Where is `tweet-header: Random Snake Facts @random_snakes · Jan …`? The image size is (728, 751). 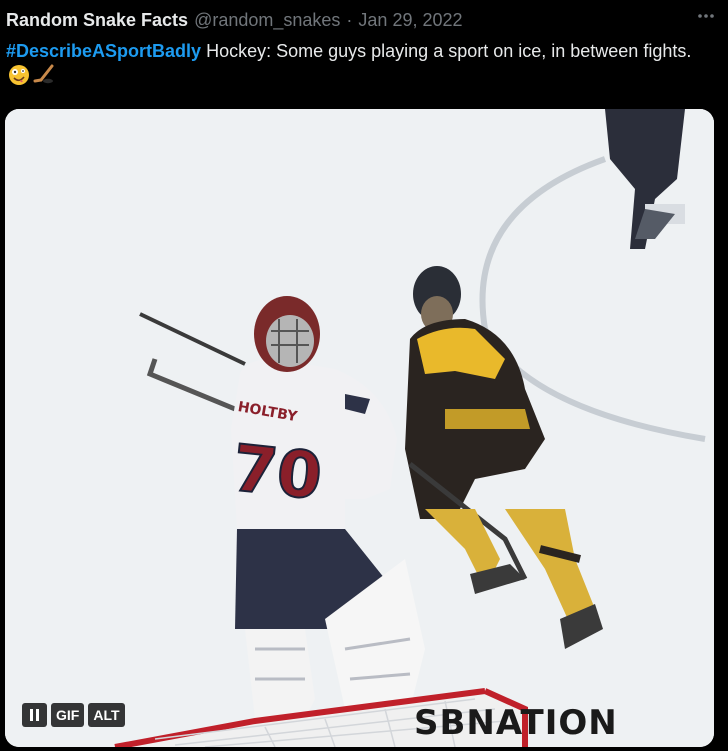
tweet-header: Random Snake Facts @random_snakes · Jan … is located at coordinates (362, 20).